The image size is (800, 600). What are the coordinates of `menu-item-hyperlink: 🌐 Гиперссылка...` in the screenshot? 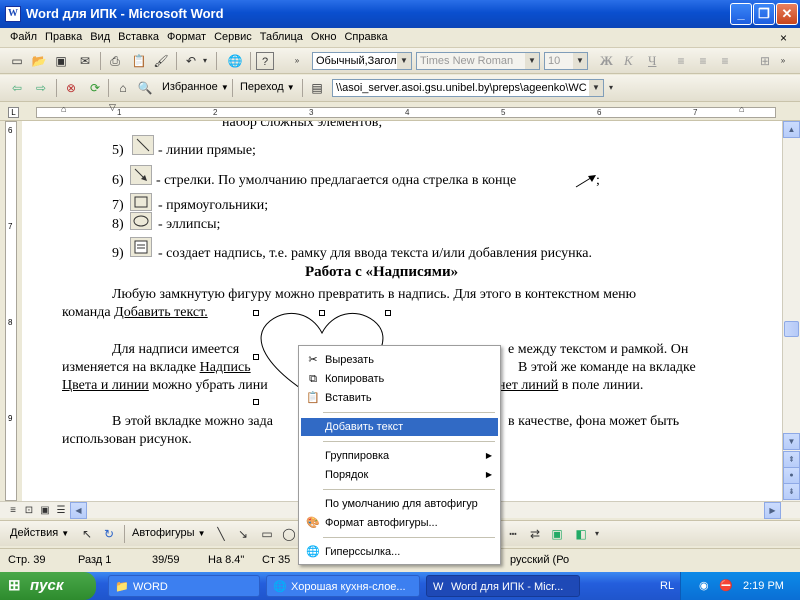 It's located at (399, 552).